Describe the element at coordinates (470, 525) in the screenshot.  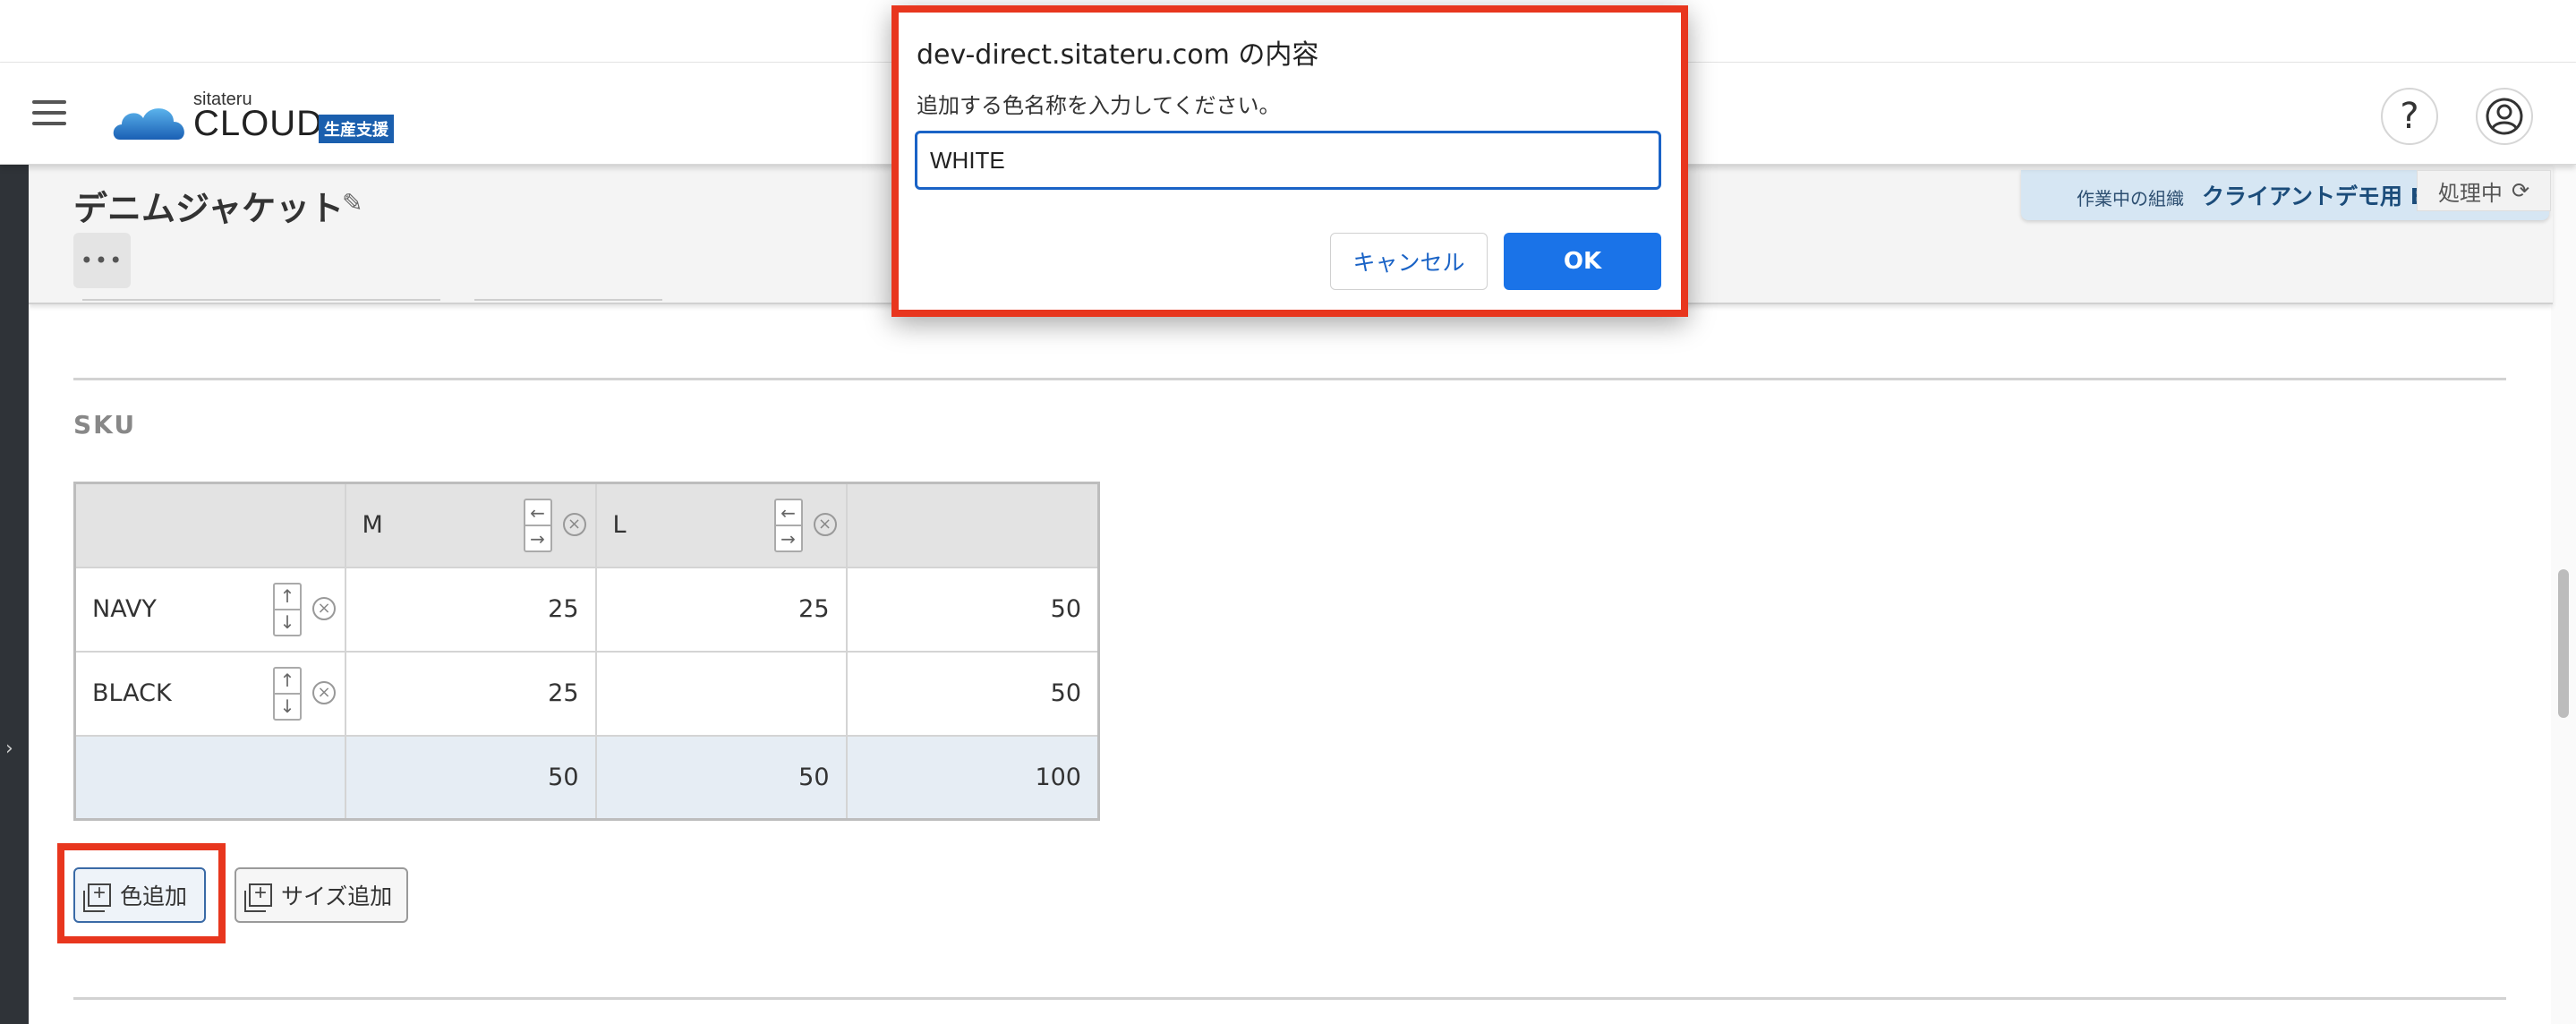
I see `size-column-m: M ← → ×` at that location.